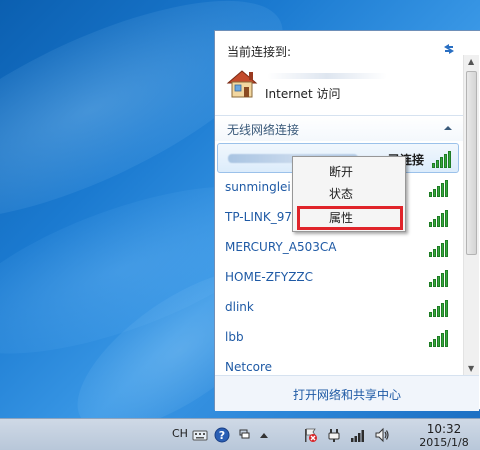 This screenshot has height=450, width=480. I want to click on network-name: lbb, so click(234, 337).